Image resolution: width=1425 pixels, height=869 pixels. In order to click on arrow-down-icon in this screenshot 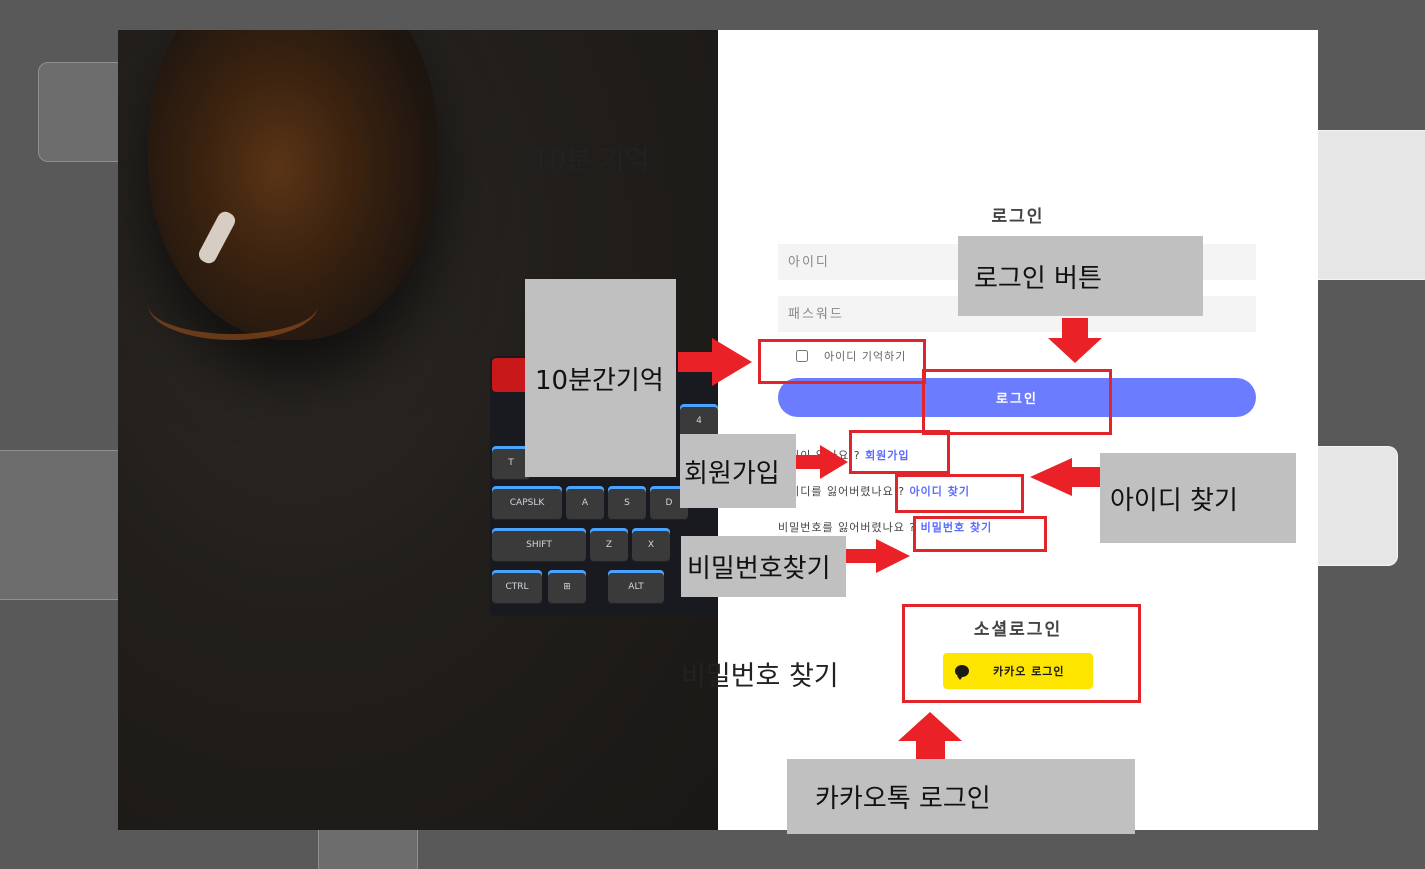, I will do `click(1075, 340)`.